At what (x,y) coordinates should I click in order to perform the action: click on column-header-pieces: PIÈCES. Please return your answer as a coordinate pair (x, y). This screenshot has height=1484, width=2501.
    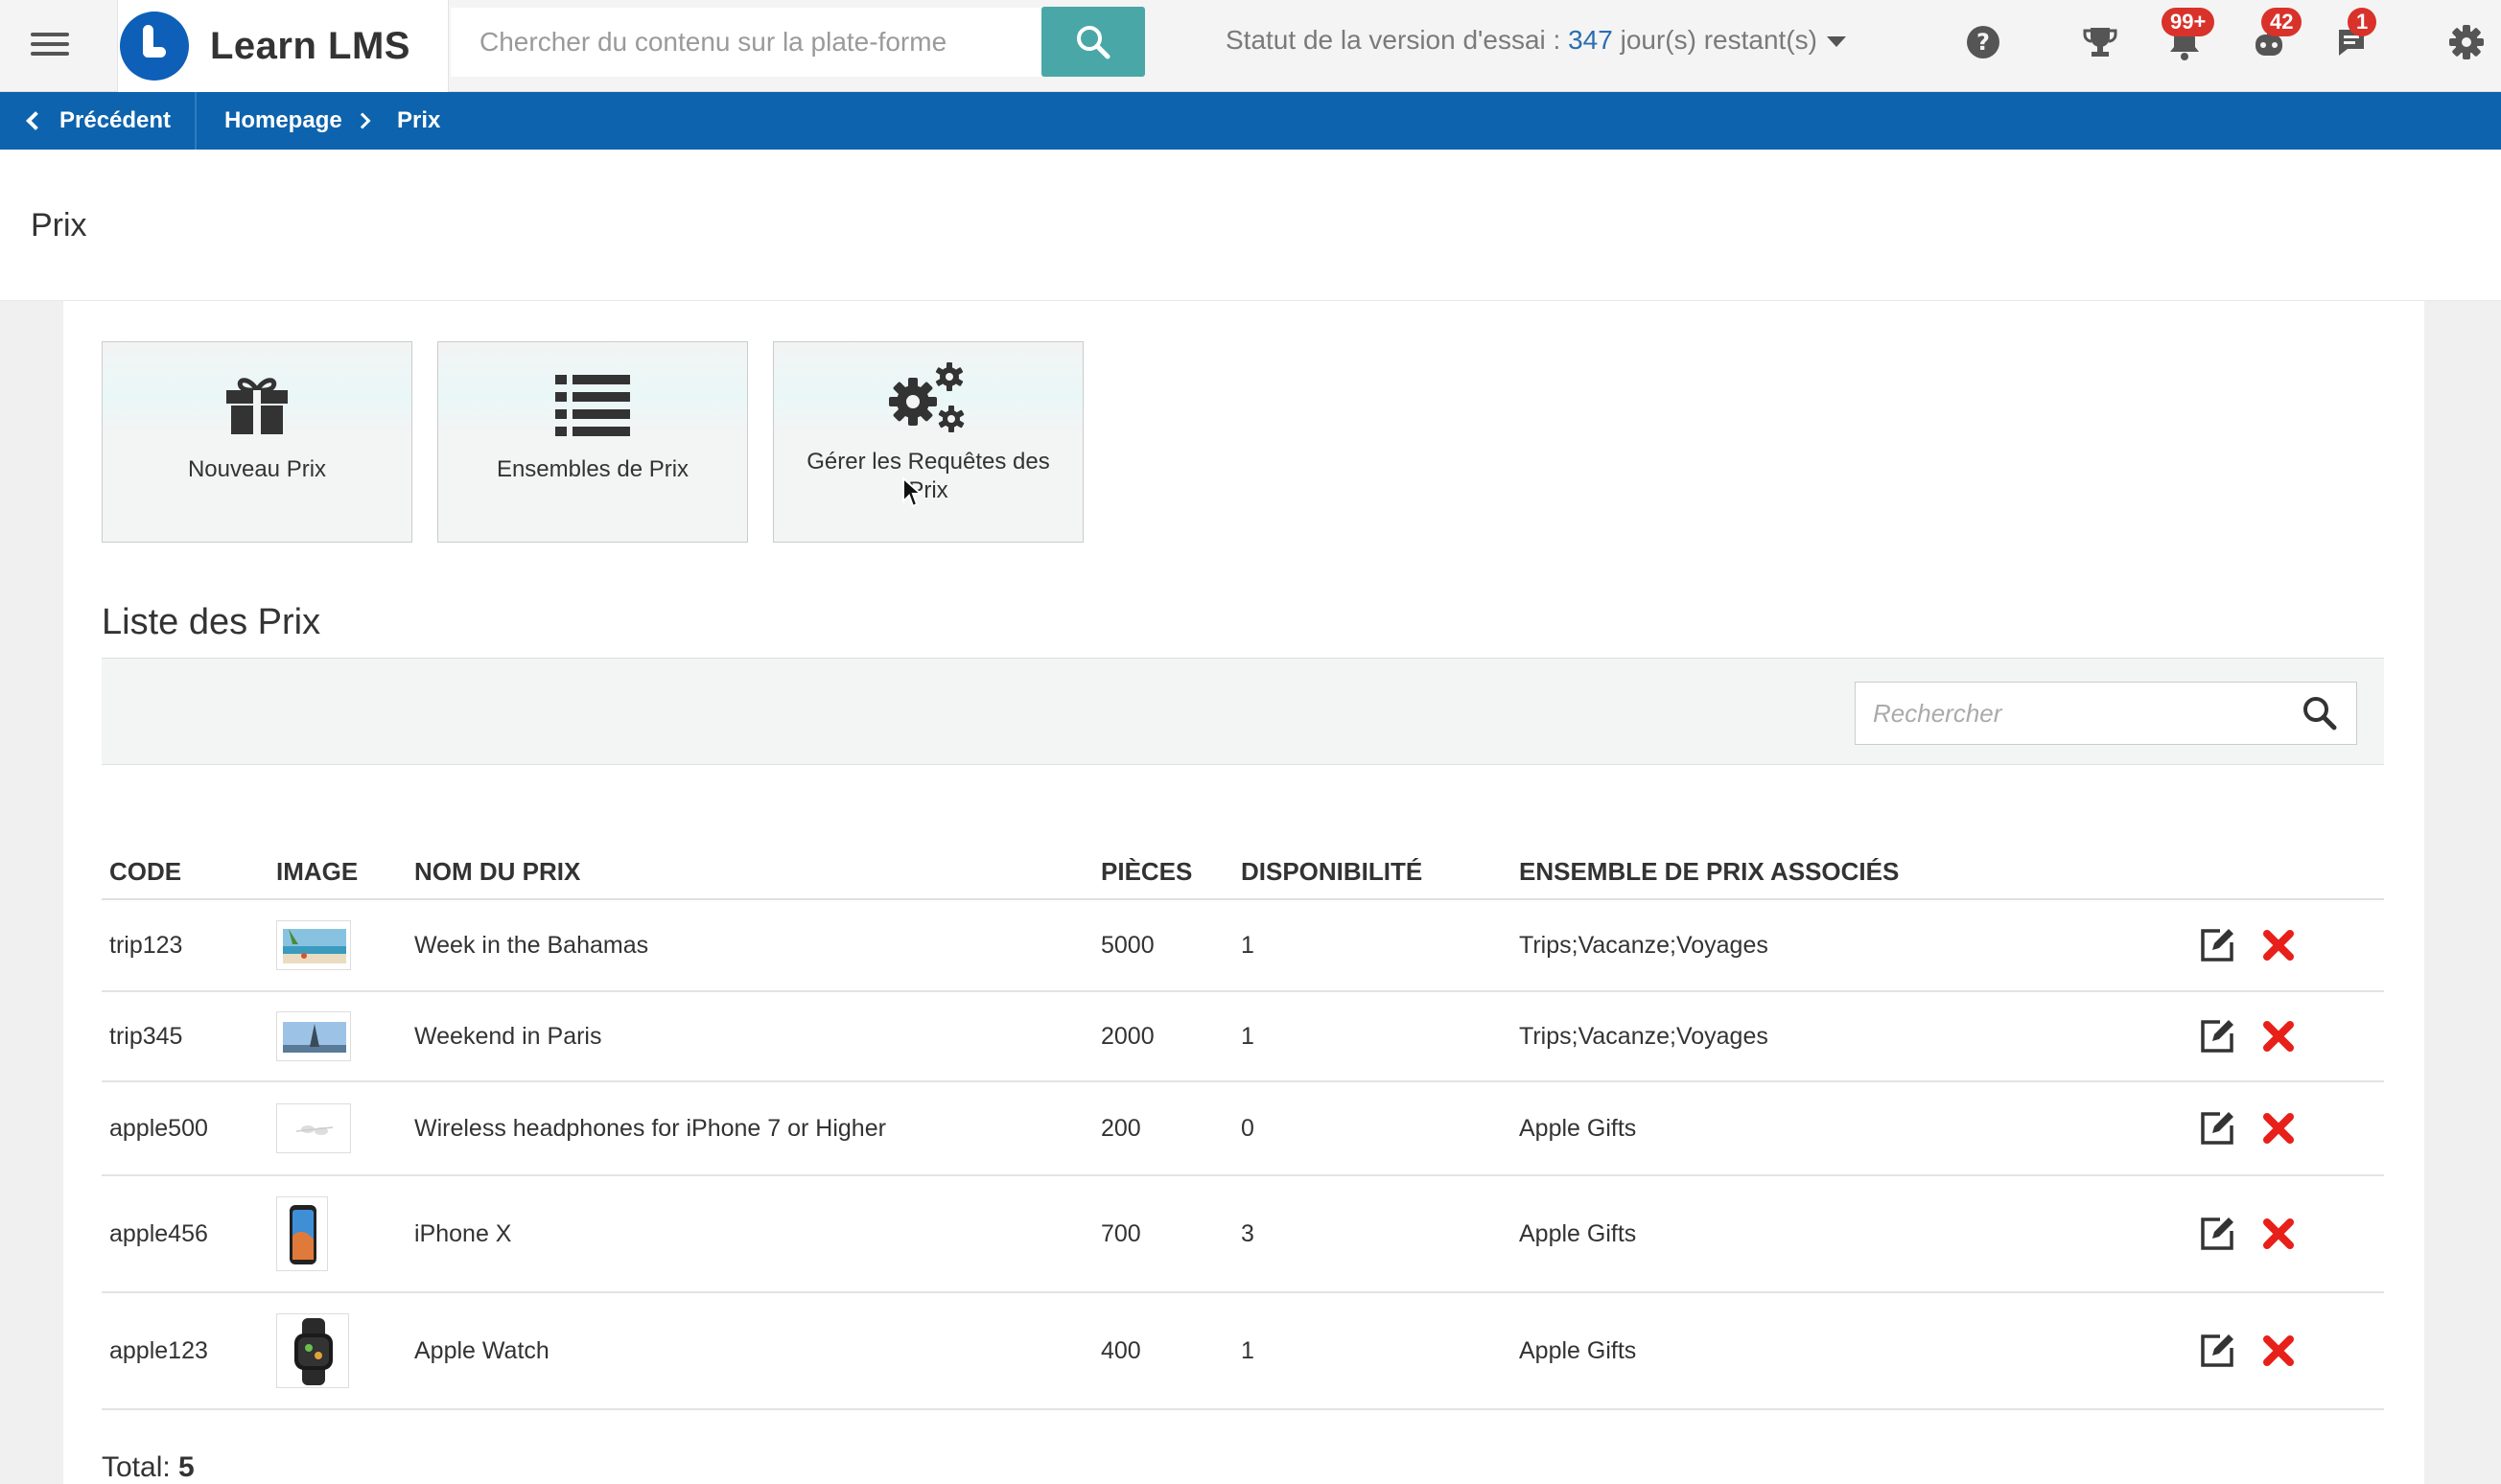
    Looking at the image, I should click on (1163, 873).